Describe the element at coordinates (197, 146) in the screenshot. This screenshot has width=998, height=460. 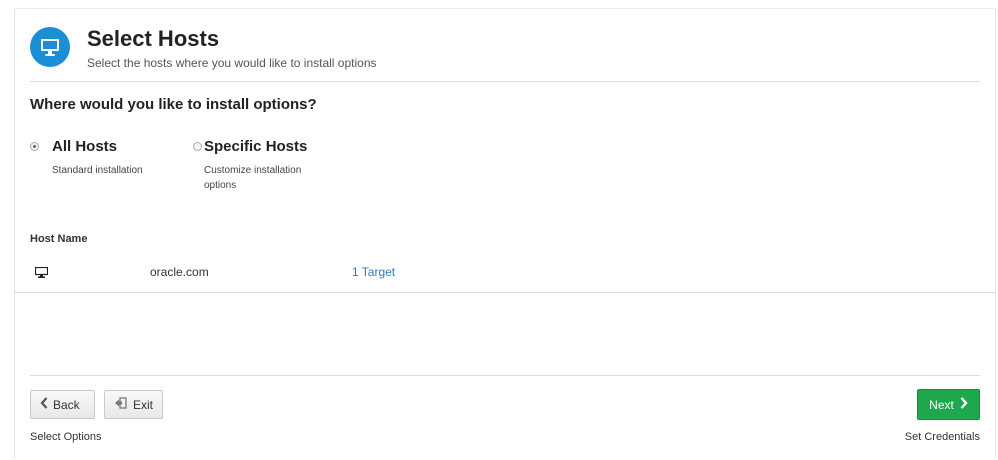
I see `radio-specific-hosts` at that location.